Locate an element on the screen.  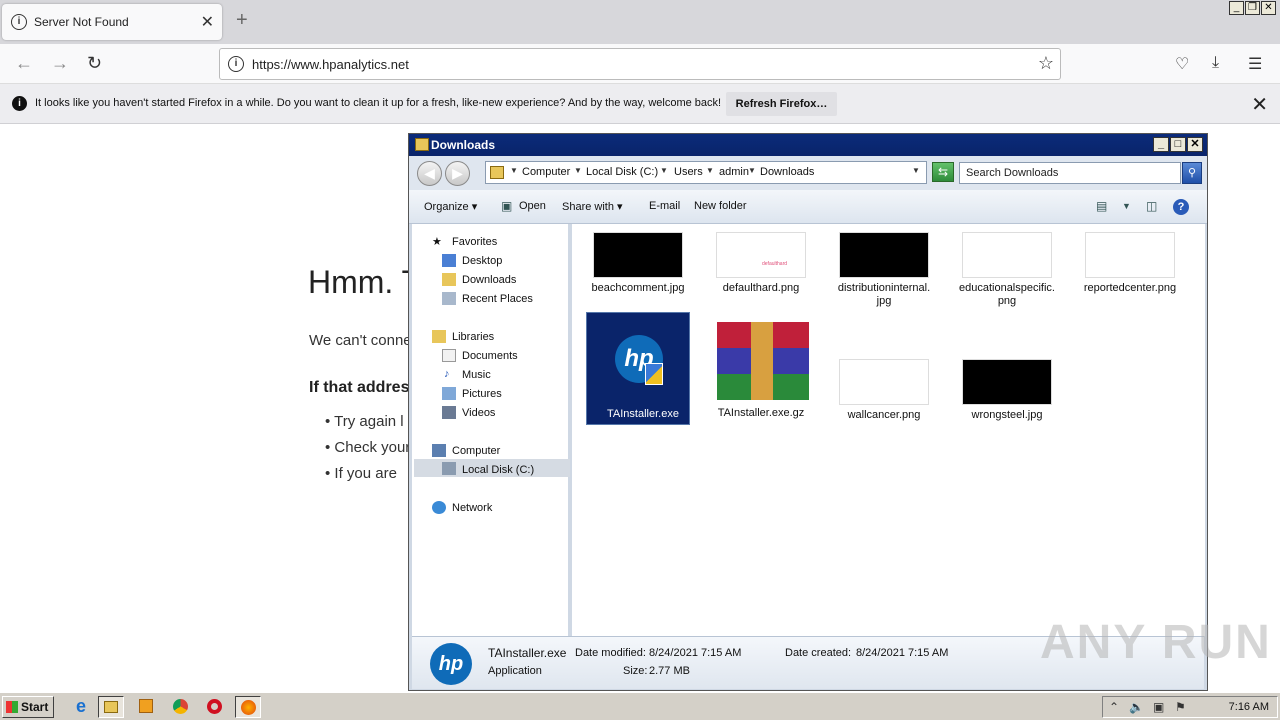
file-item: wallcancer.png is located at coordinates (880, 407).